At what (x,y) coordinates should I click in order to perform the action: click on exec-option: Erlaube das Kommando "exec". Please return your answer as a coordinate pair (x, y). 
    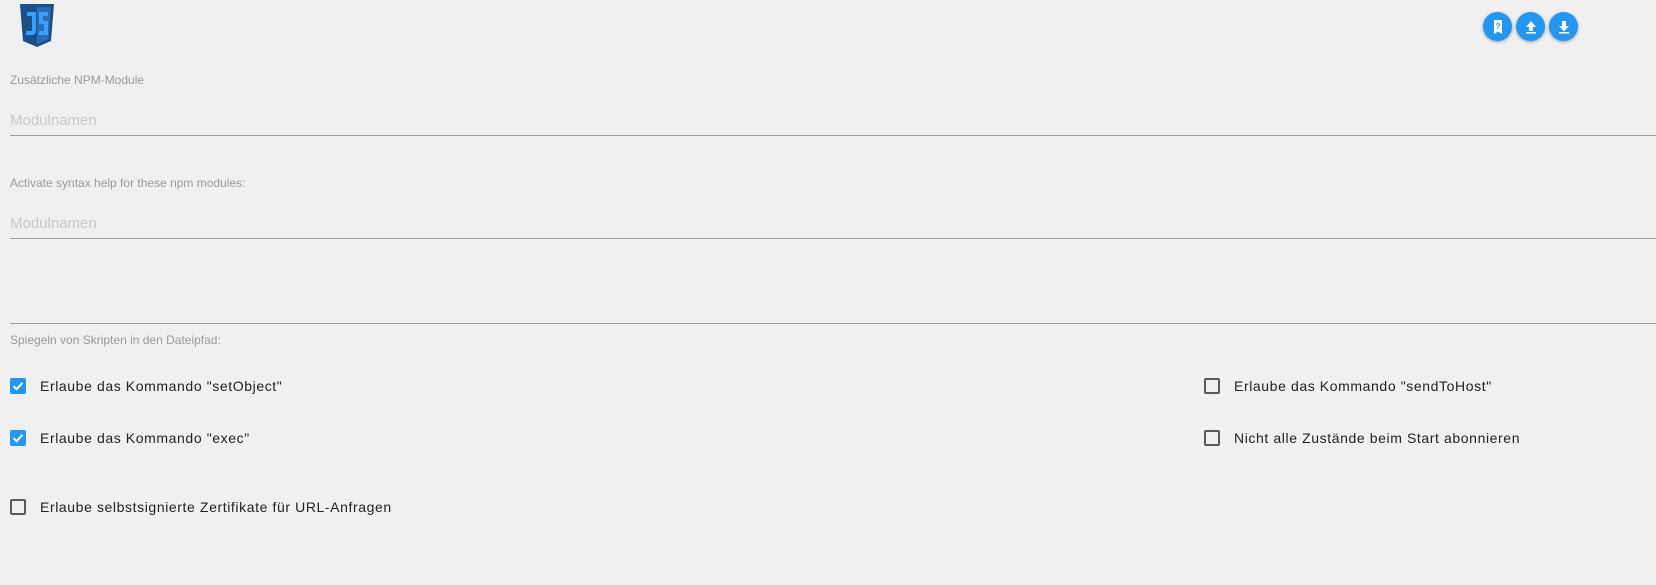
    Looking at the image, I should click on (130, 438).